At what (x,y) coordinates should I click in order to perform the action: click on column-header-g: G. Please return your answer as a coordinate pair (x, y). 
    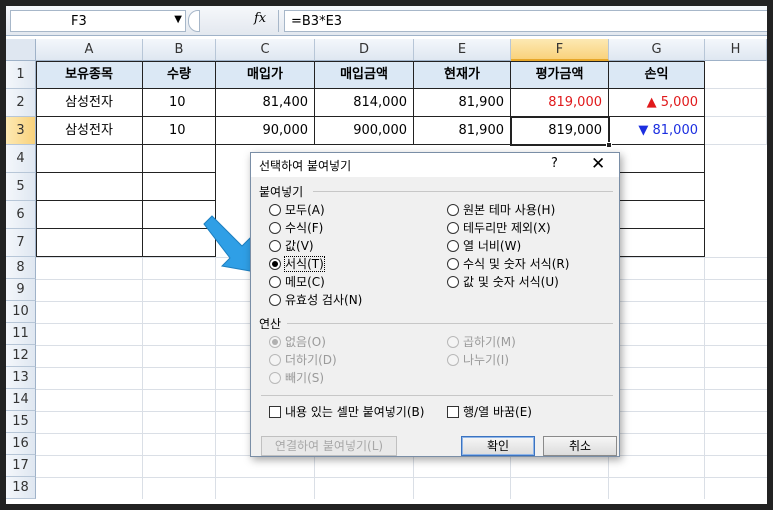
    Looking at the image, I should click on (657, 50).